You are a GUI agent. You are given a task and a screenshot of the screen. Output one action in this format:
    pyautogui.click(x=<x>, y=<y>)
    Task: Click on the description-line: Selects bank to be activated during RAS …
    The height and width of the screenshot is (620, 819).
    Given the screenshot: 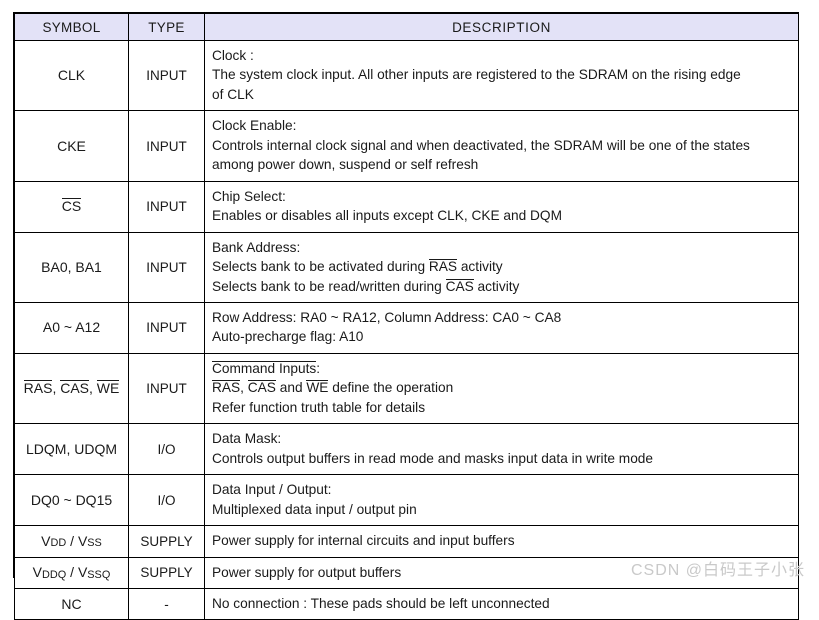 What is the action you would take?
    pyautogui.click(x=357, y=267)
    